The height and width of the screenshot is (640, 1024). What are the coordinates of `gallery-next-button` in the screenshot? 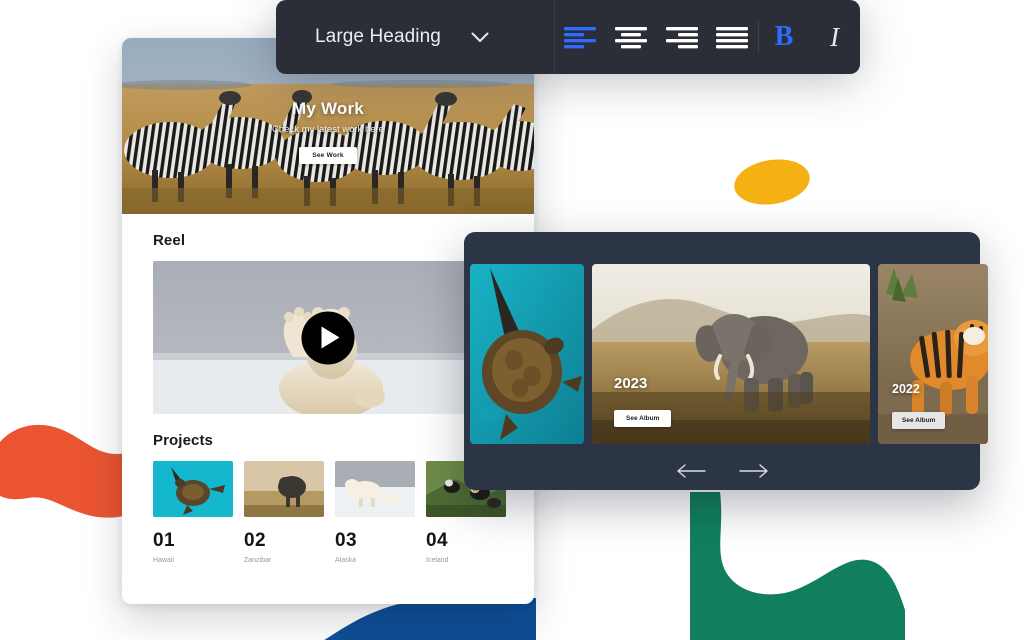 It's located at (754, 471).